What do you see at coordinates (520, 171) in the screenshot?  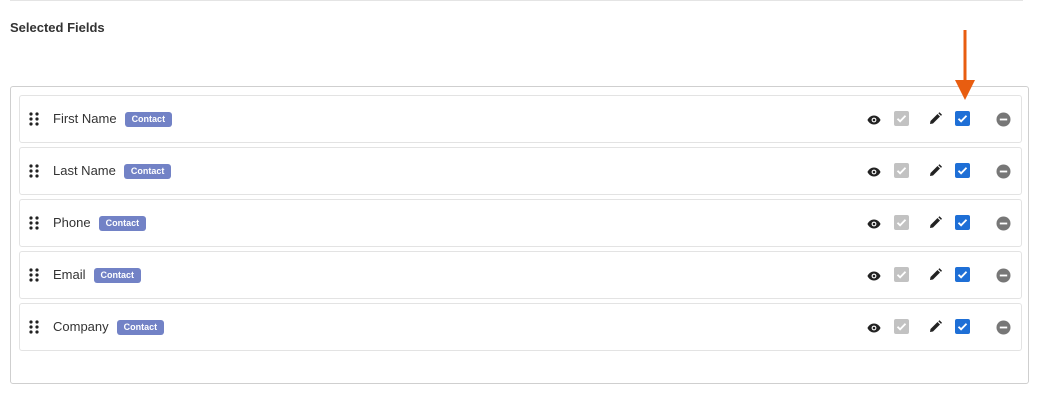 I see `field-row: Last Name Contact` at bounding box center [520, 171].